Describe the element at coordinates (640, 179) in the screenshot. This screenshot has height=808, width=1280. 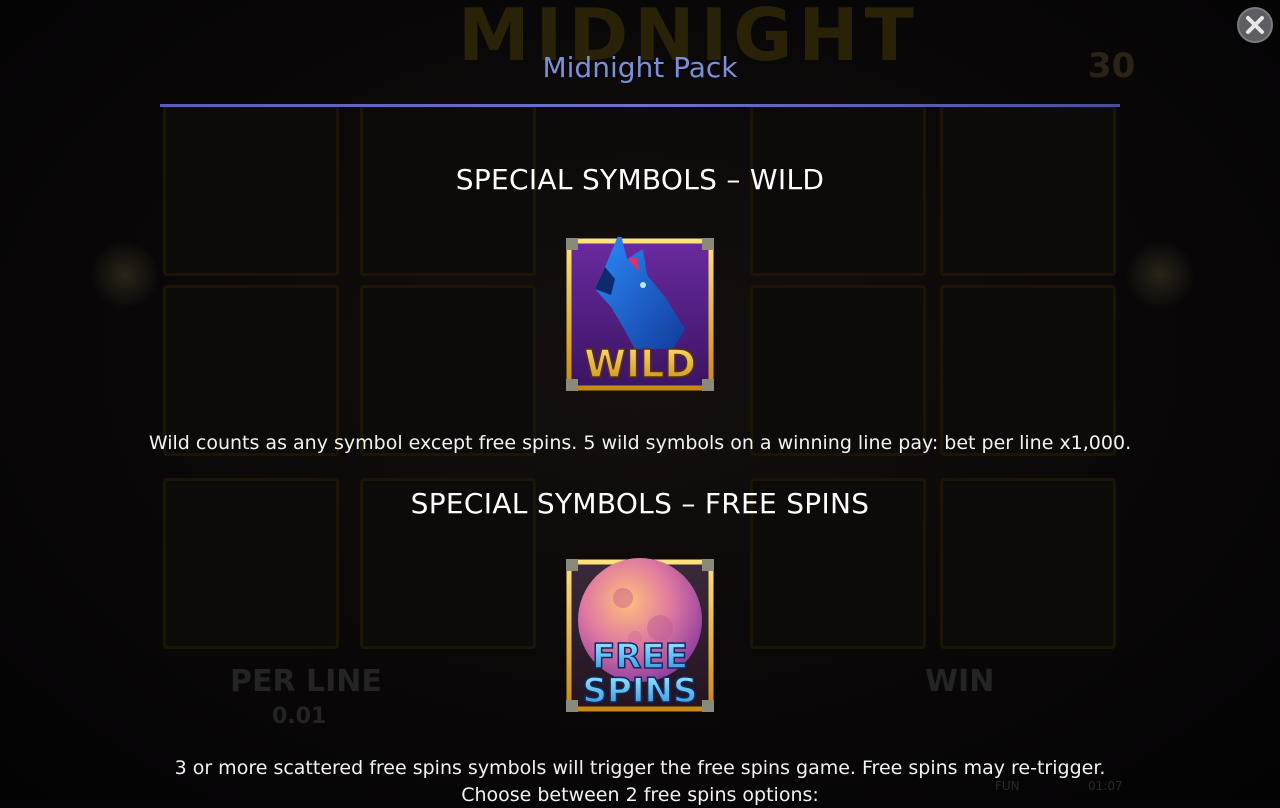
I see `section-title-wild: SPECIAL SYMBOLS – WILD` at that location.